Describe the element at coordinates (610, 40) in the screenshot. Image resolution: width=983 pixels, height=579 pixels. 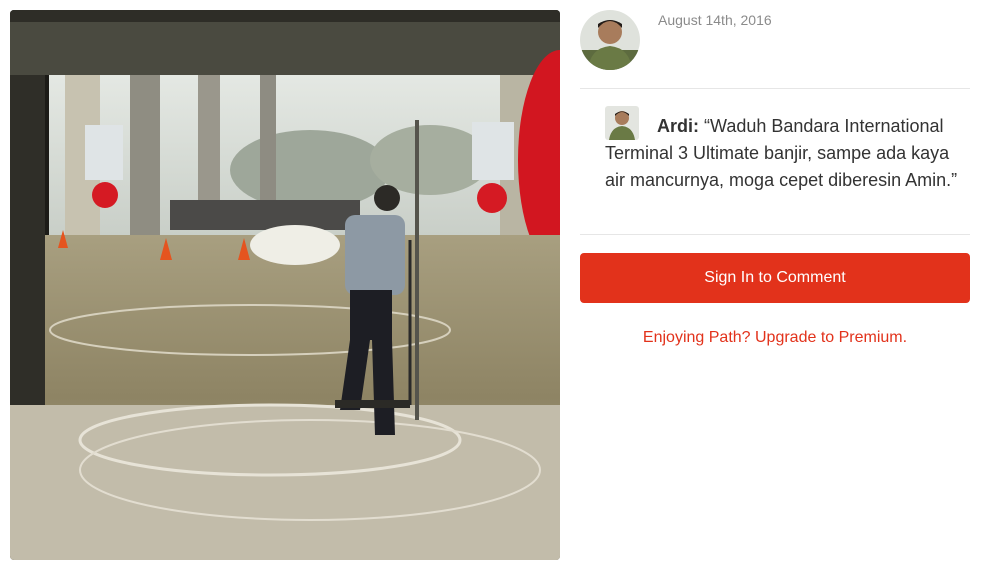
I see `poster-avatar` at that location.